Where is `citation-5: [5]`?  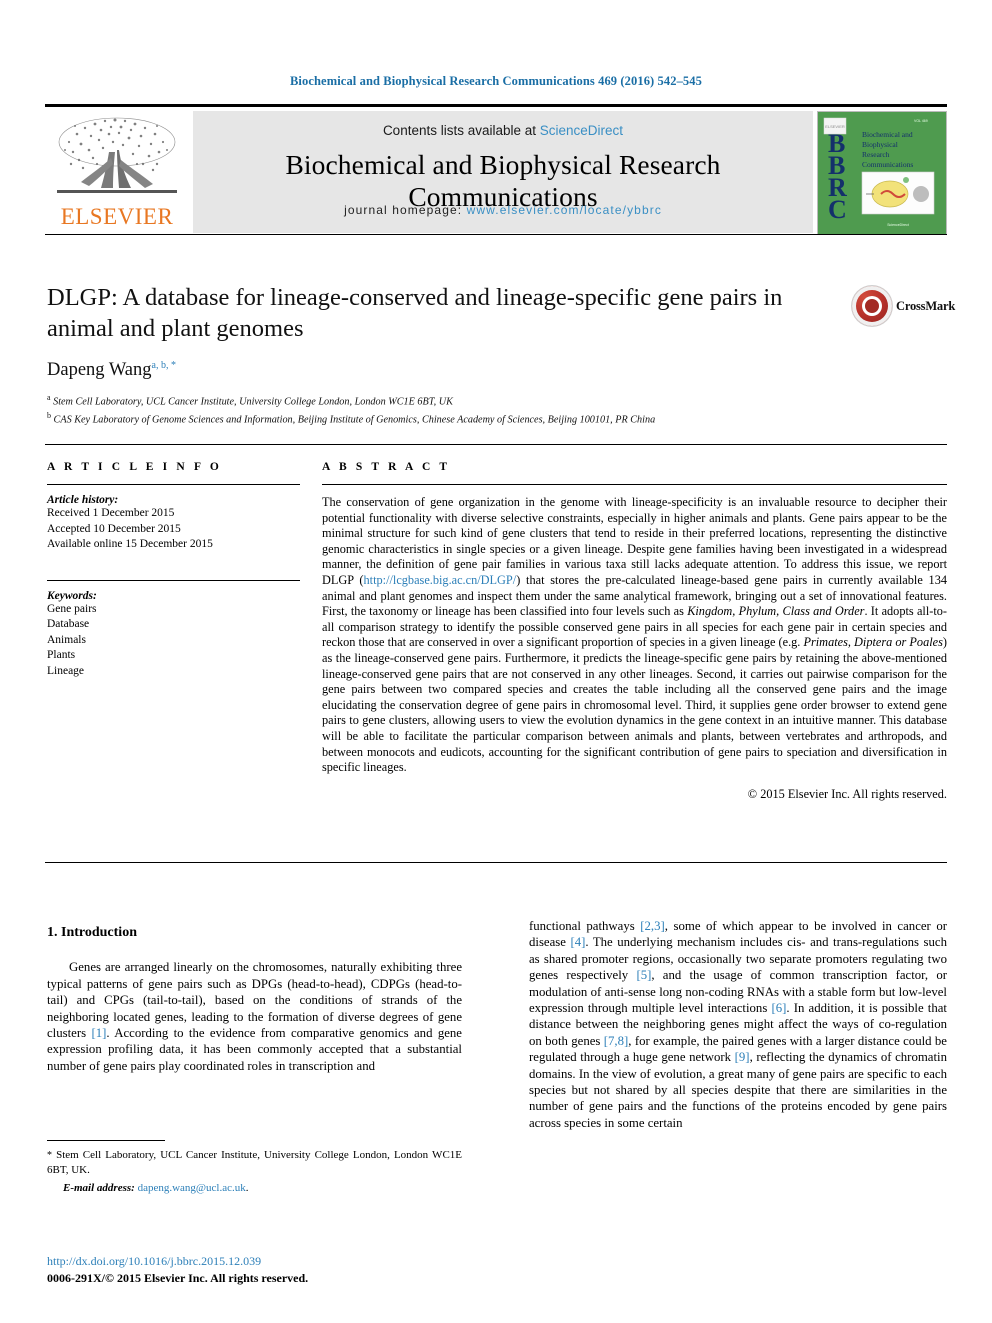 citation-5: [5] is located at coordinates (643, 975).